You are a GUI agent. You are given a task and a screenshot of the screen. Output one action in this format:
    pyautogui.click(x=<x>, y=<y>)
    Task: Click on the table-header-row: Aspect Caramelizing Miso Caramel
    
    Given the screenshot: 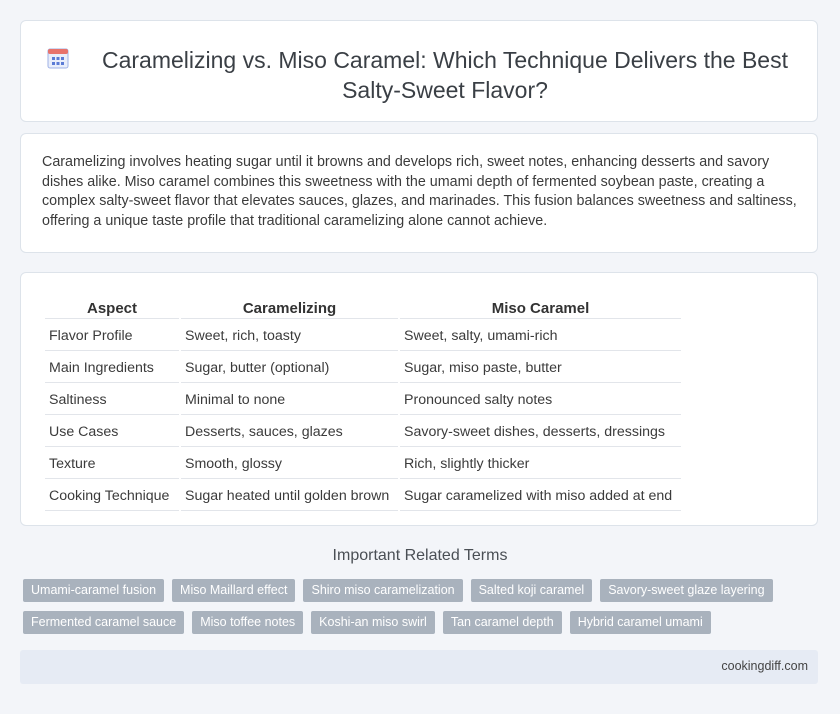 What is the action you would take?
    pyautogui.click(x=363, y=308)
    